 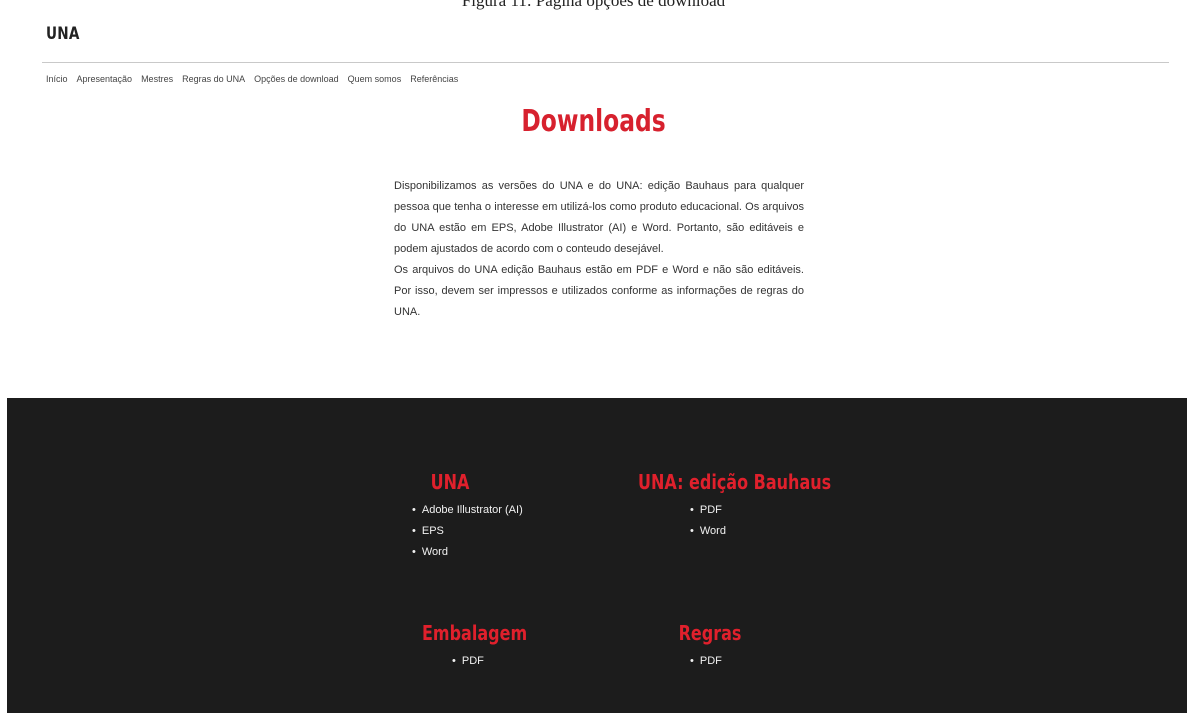 What do you see at coordinates (745, 531) in the screenshot?
I see `download-bauhaus-word: Word` at bounding box center [745, 531].